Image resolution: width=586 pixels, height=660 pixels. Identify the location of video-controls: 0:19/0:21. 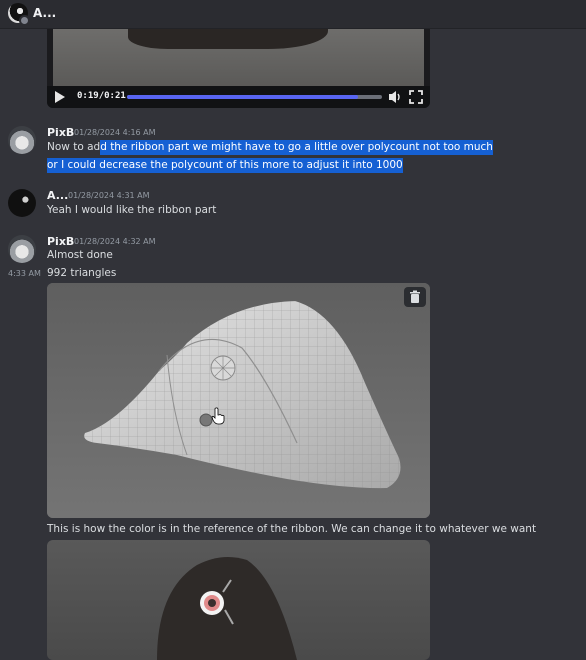
(238, 97).